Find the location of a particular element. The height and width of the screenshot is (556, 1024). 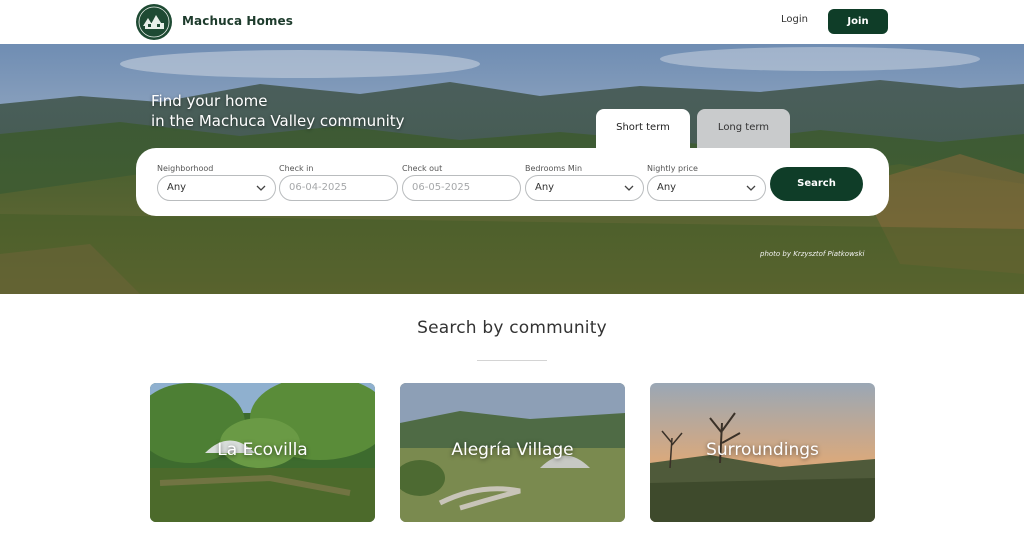

card-label: Alegría Village is located at coordinates (512, 450).